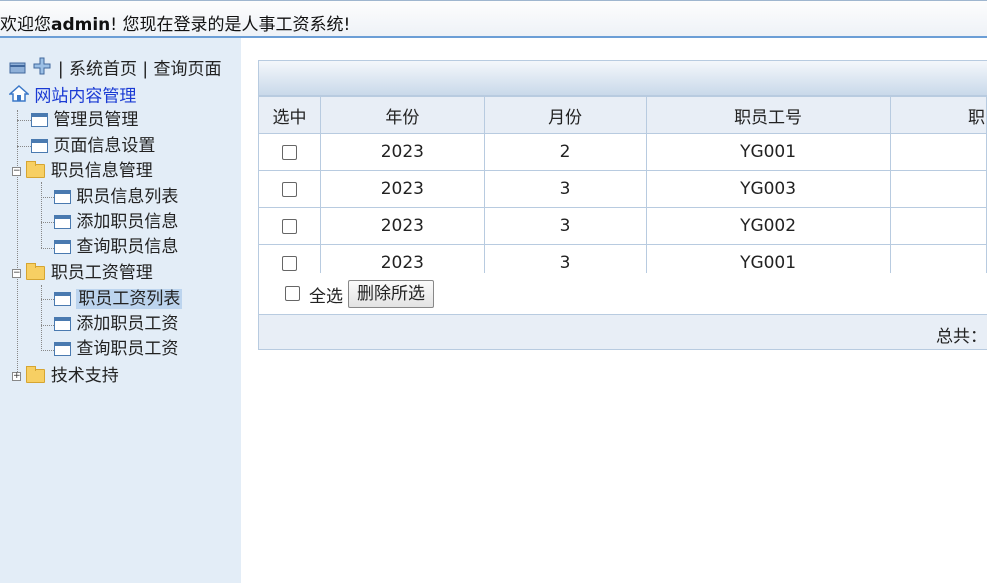  I want to click on table-row: 2023 3 YG002, so click(622, 226).